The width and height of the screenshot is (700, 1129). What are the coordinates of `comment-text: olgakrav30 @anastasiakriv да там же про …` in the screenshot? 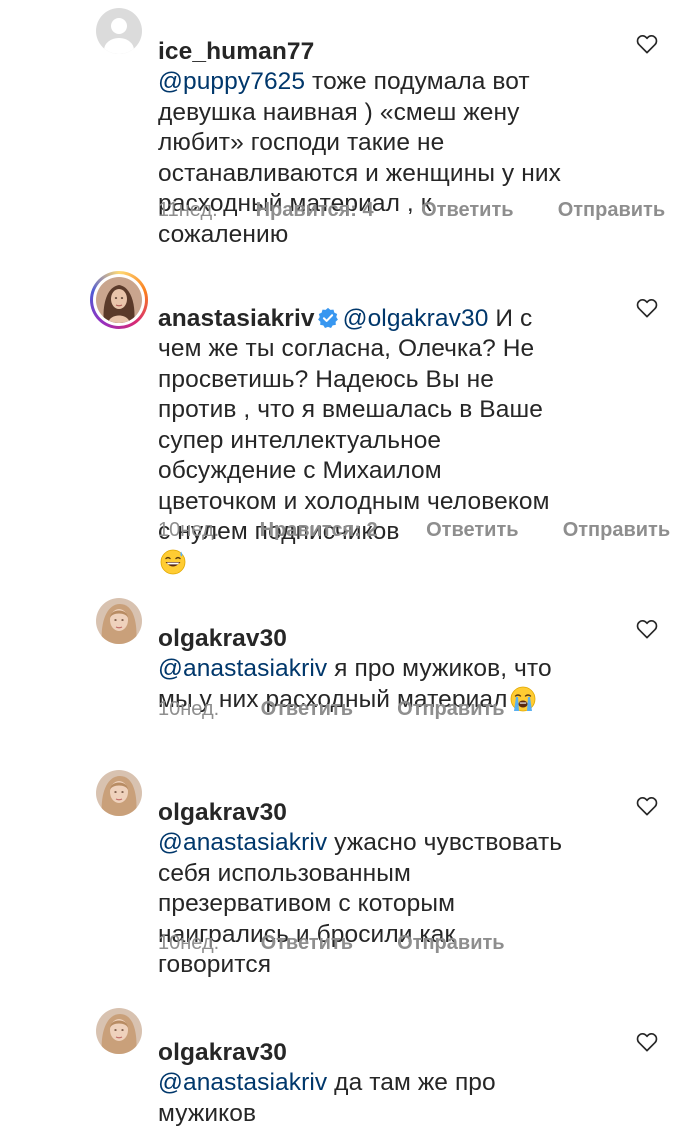 It's located at (360, 1068).